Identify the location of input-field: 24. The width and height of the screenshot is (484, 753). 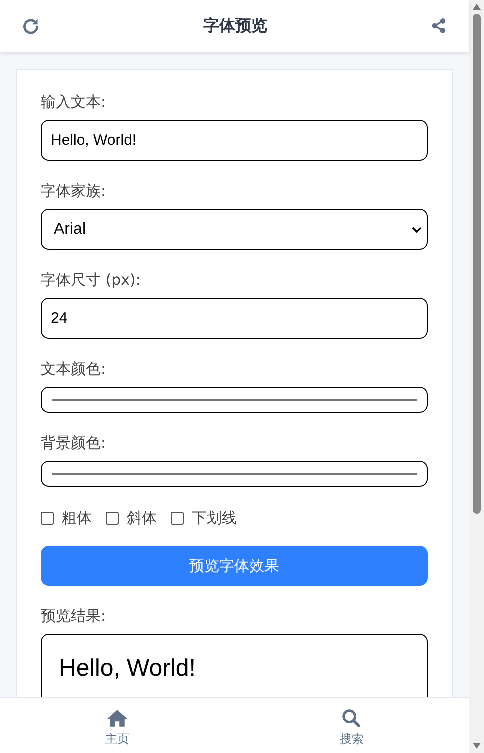
(234, 318).